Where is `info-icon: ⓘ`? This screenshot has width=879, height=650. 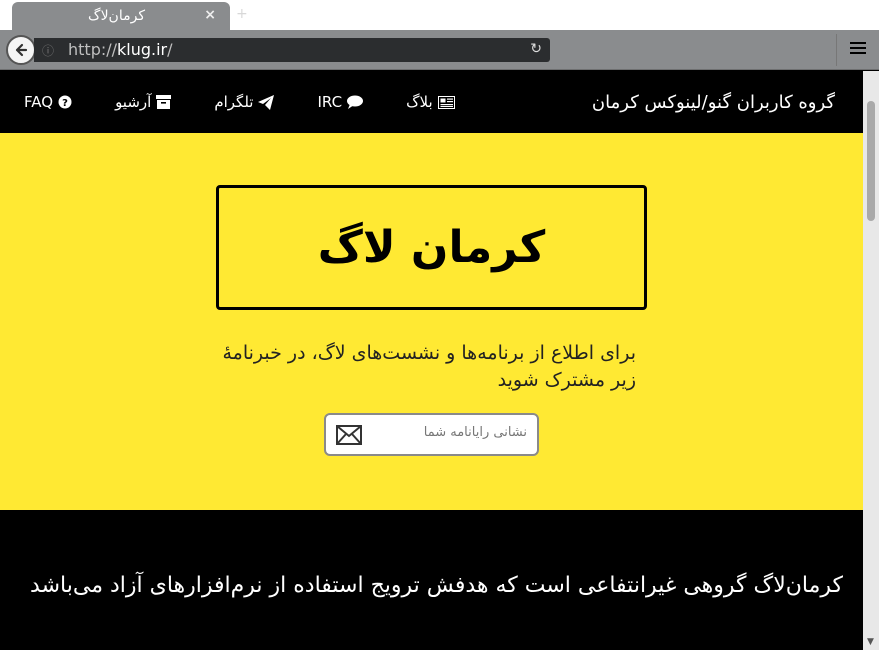
info-icon: ⓘ is located at coordinates (48, 50).